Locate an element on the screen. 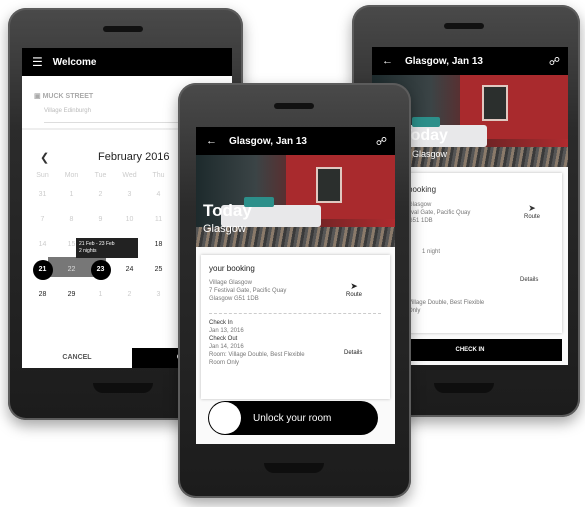 The image size is (585, 507). day: 29 is located at coordinates (71, 294).